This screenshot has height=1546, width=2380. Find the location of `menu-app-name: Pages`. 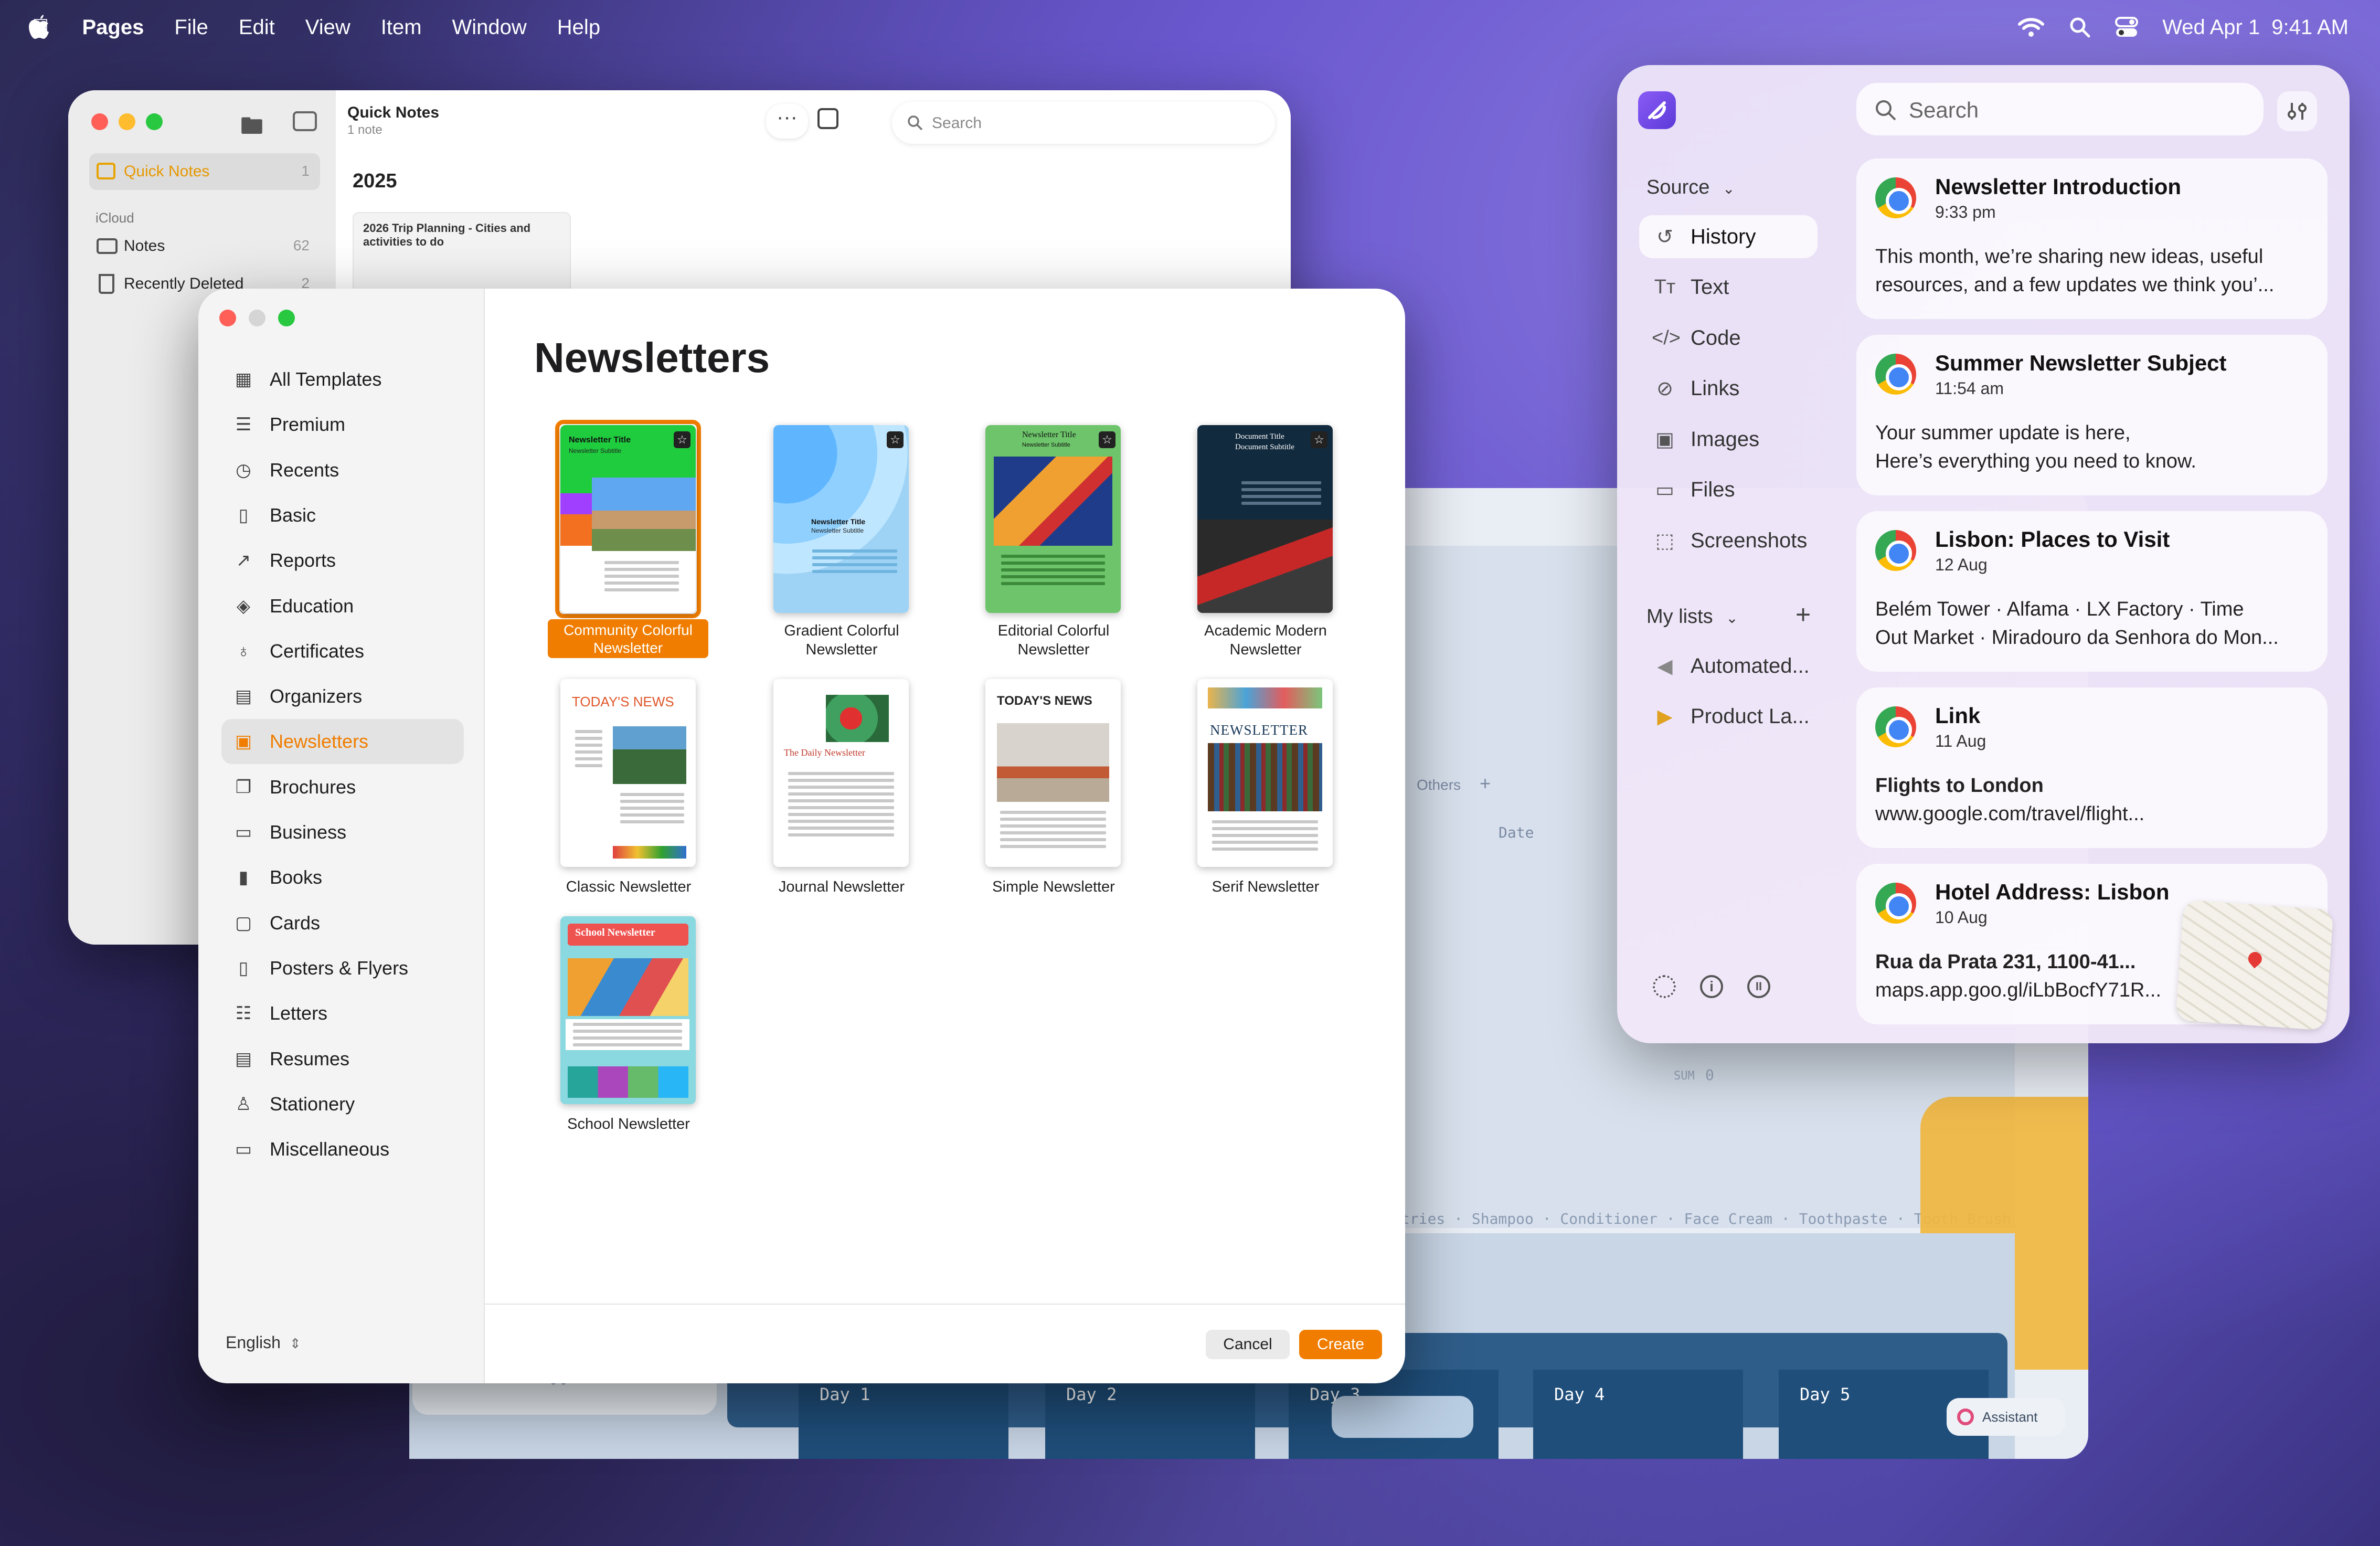

menu-app-name: Pages is located at coordinates (113, 27).